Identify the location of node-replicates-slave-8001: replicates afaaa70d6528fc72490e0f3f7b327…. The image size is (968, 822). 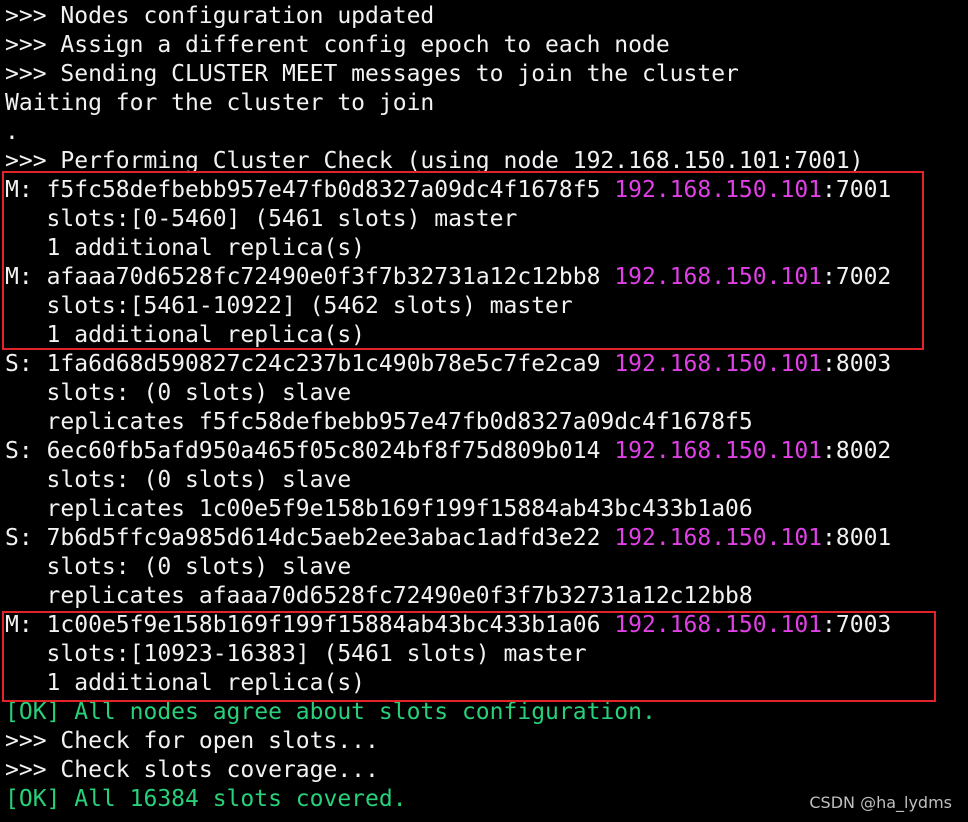
(379, 596).